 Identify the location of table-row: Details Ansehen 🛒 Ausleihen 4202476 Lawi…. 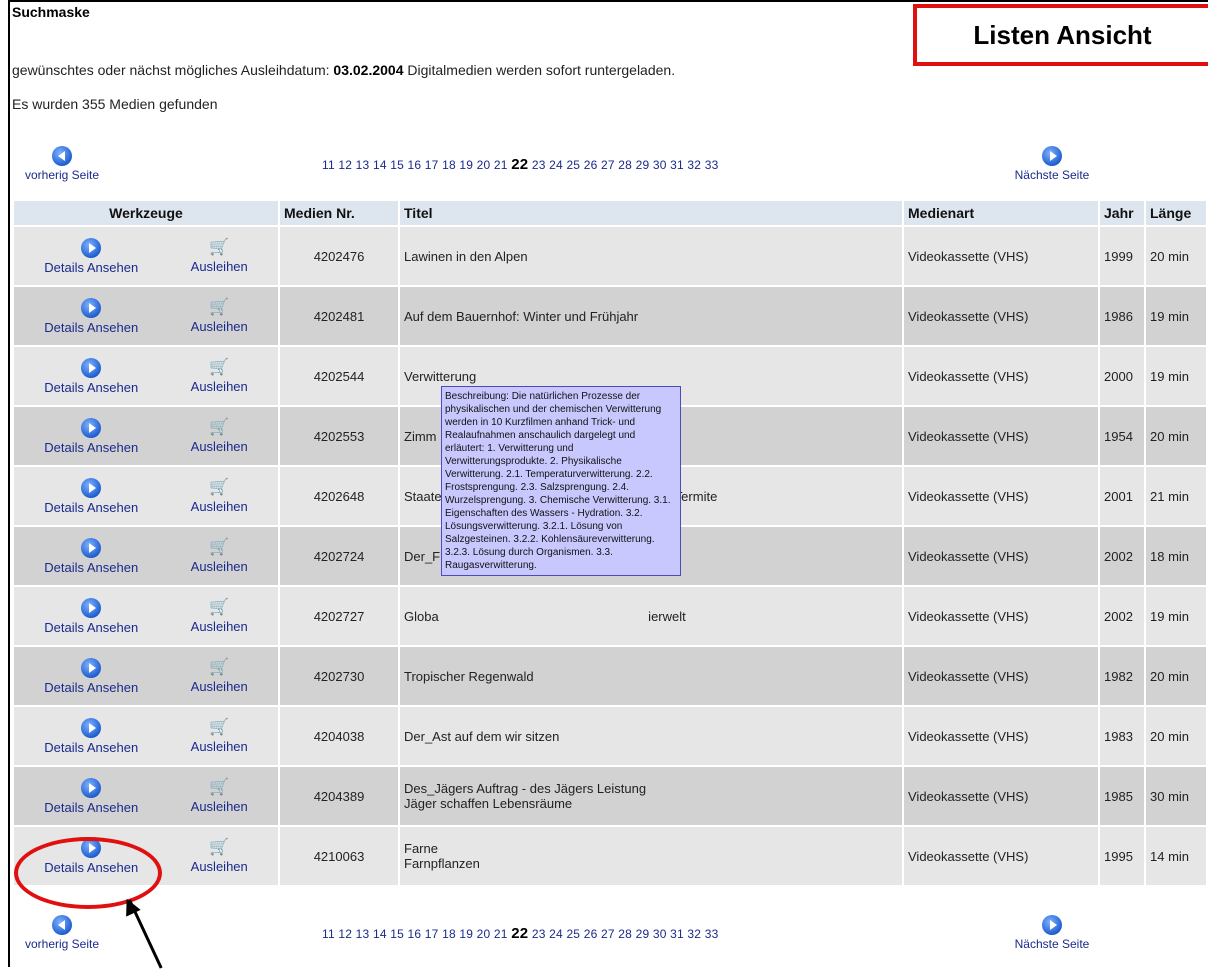
(610, 256).